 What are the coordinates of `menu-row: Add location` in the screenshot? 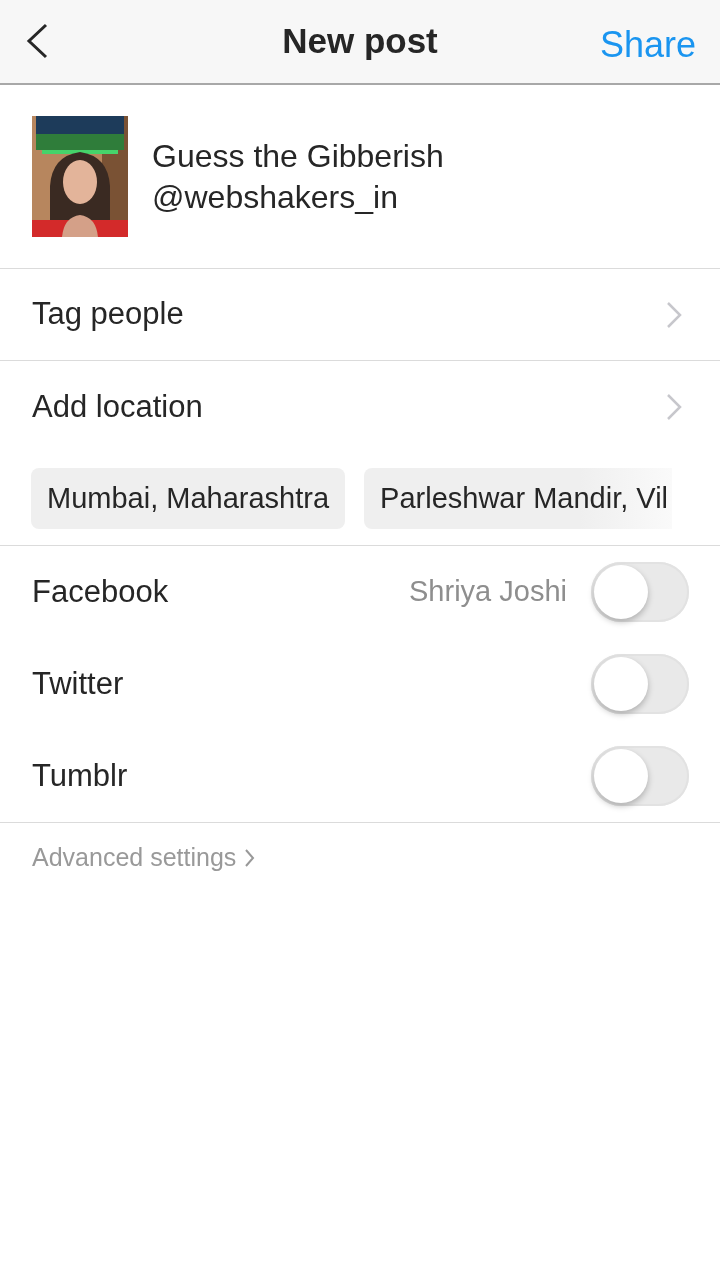 It's located at (360, 407).